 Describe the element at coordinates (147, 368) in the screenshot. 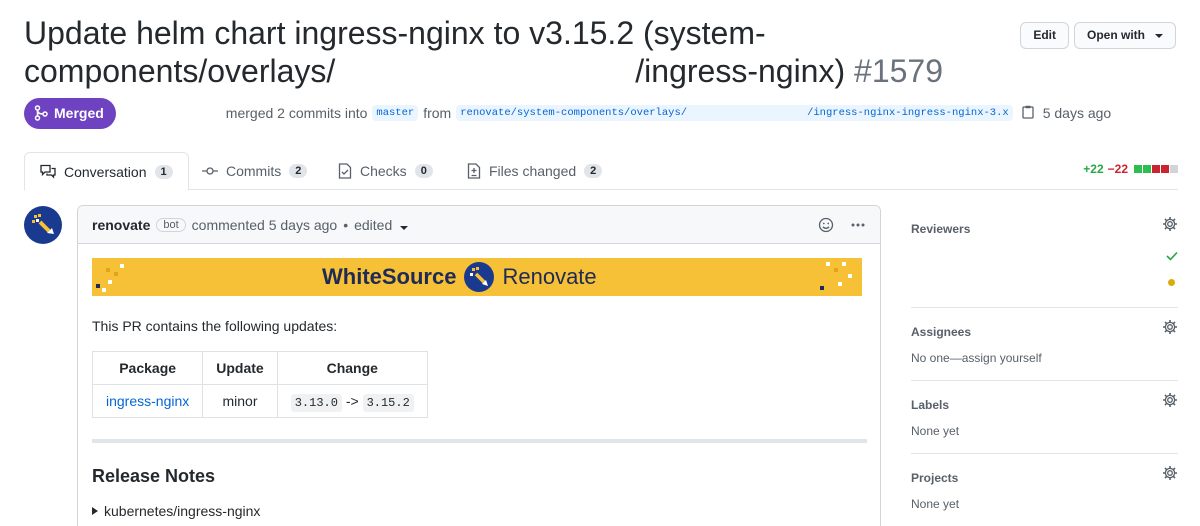

I see `table-header: Package` at that location.